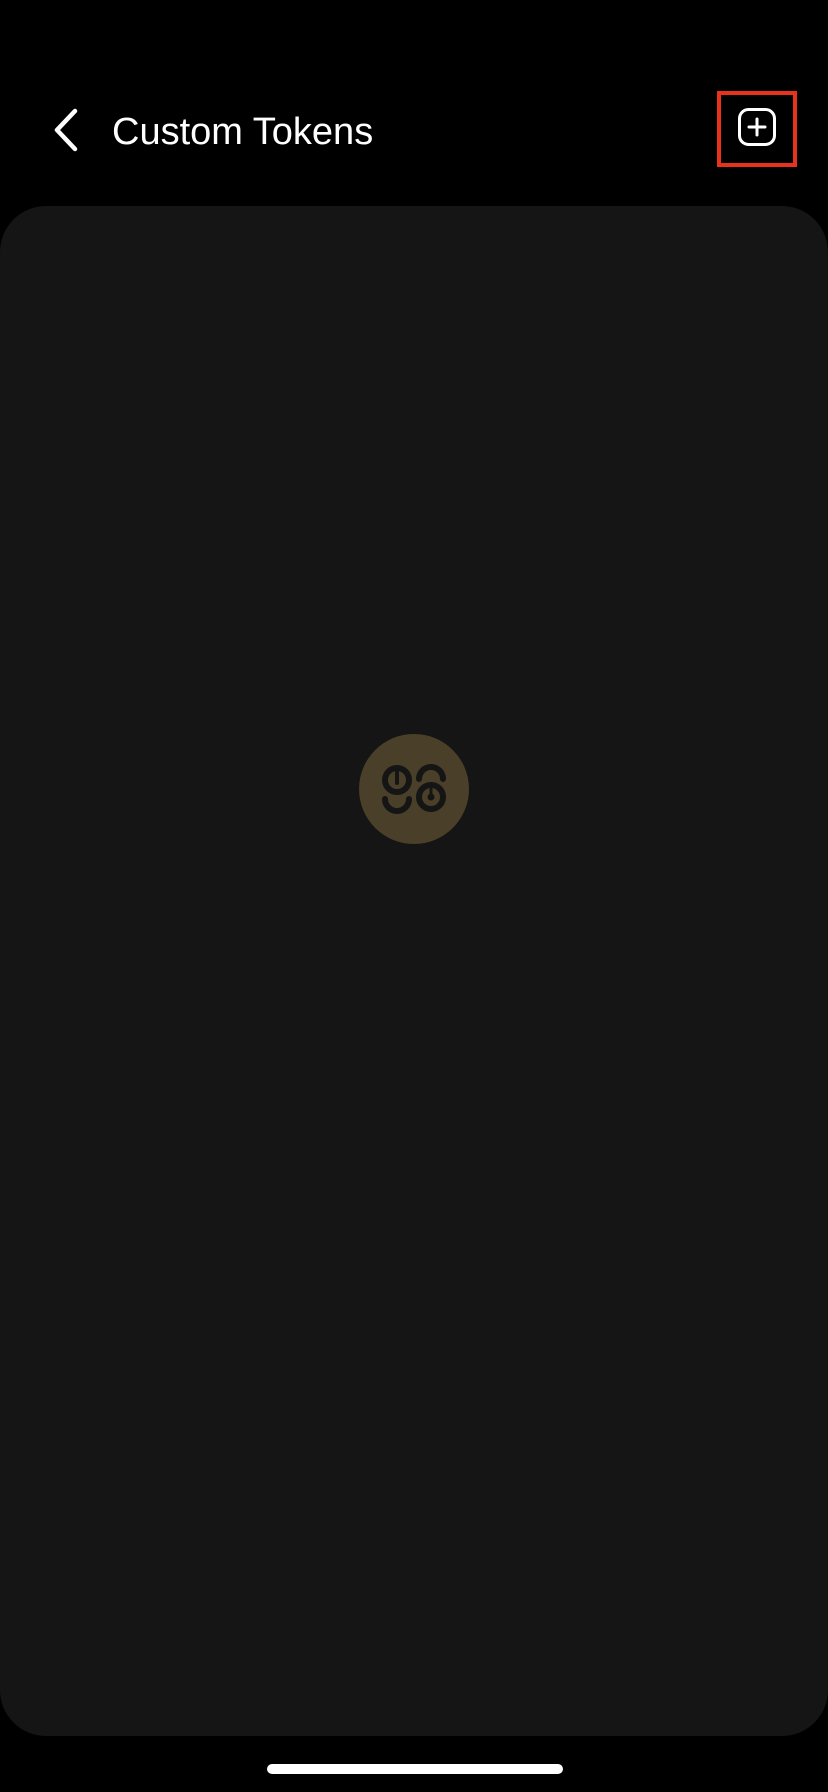  I want to click on back-button, so click(66, 132).